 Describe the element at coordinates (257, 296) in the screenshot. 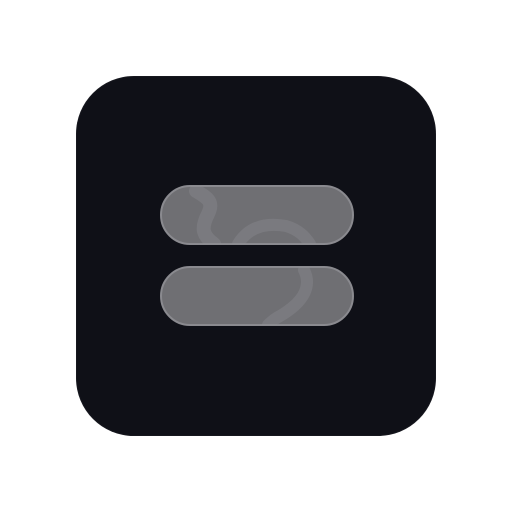

I see `bottom-bar` at that location.